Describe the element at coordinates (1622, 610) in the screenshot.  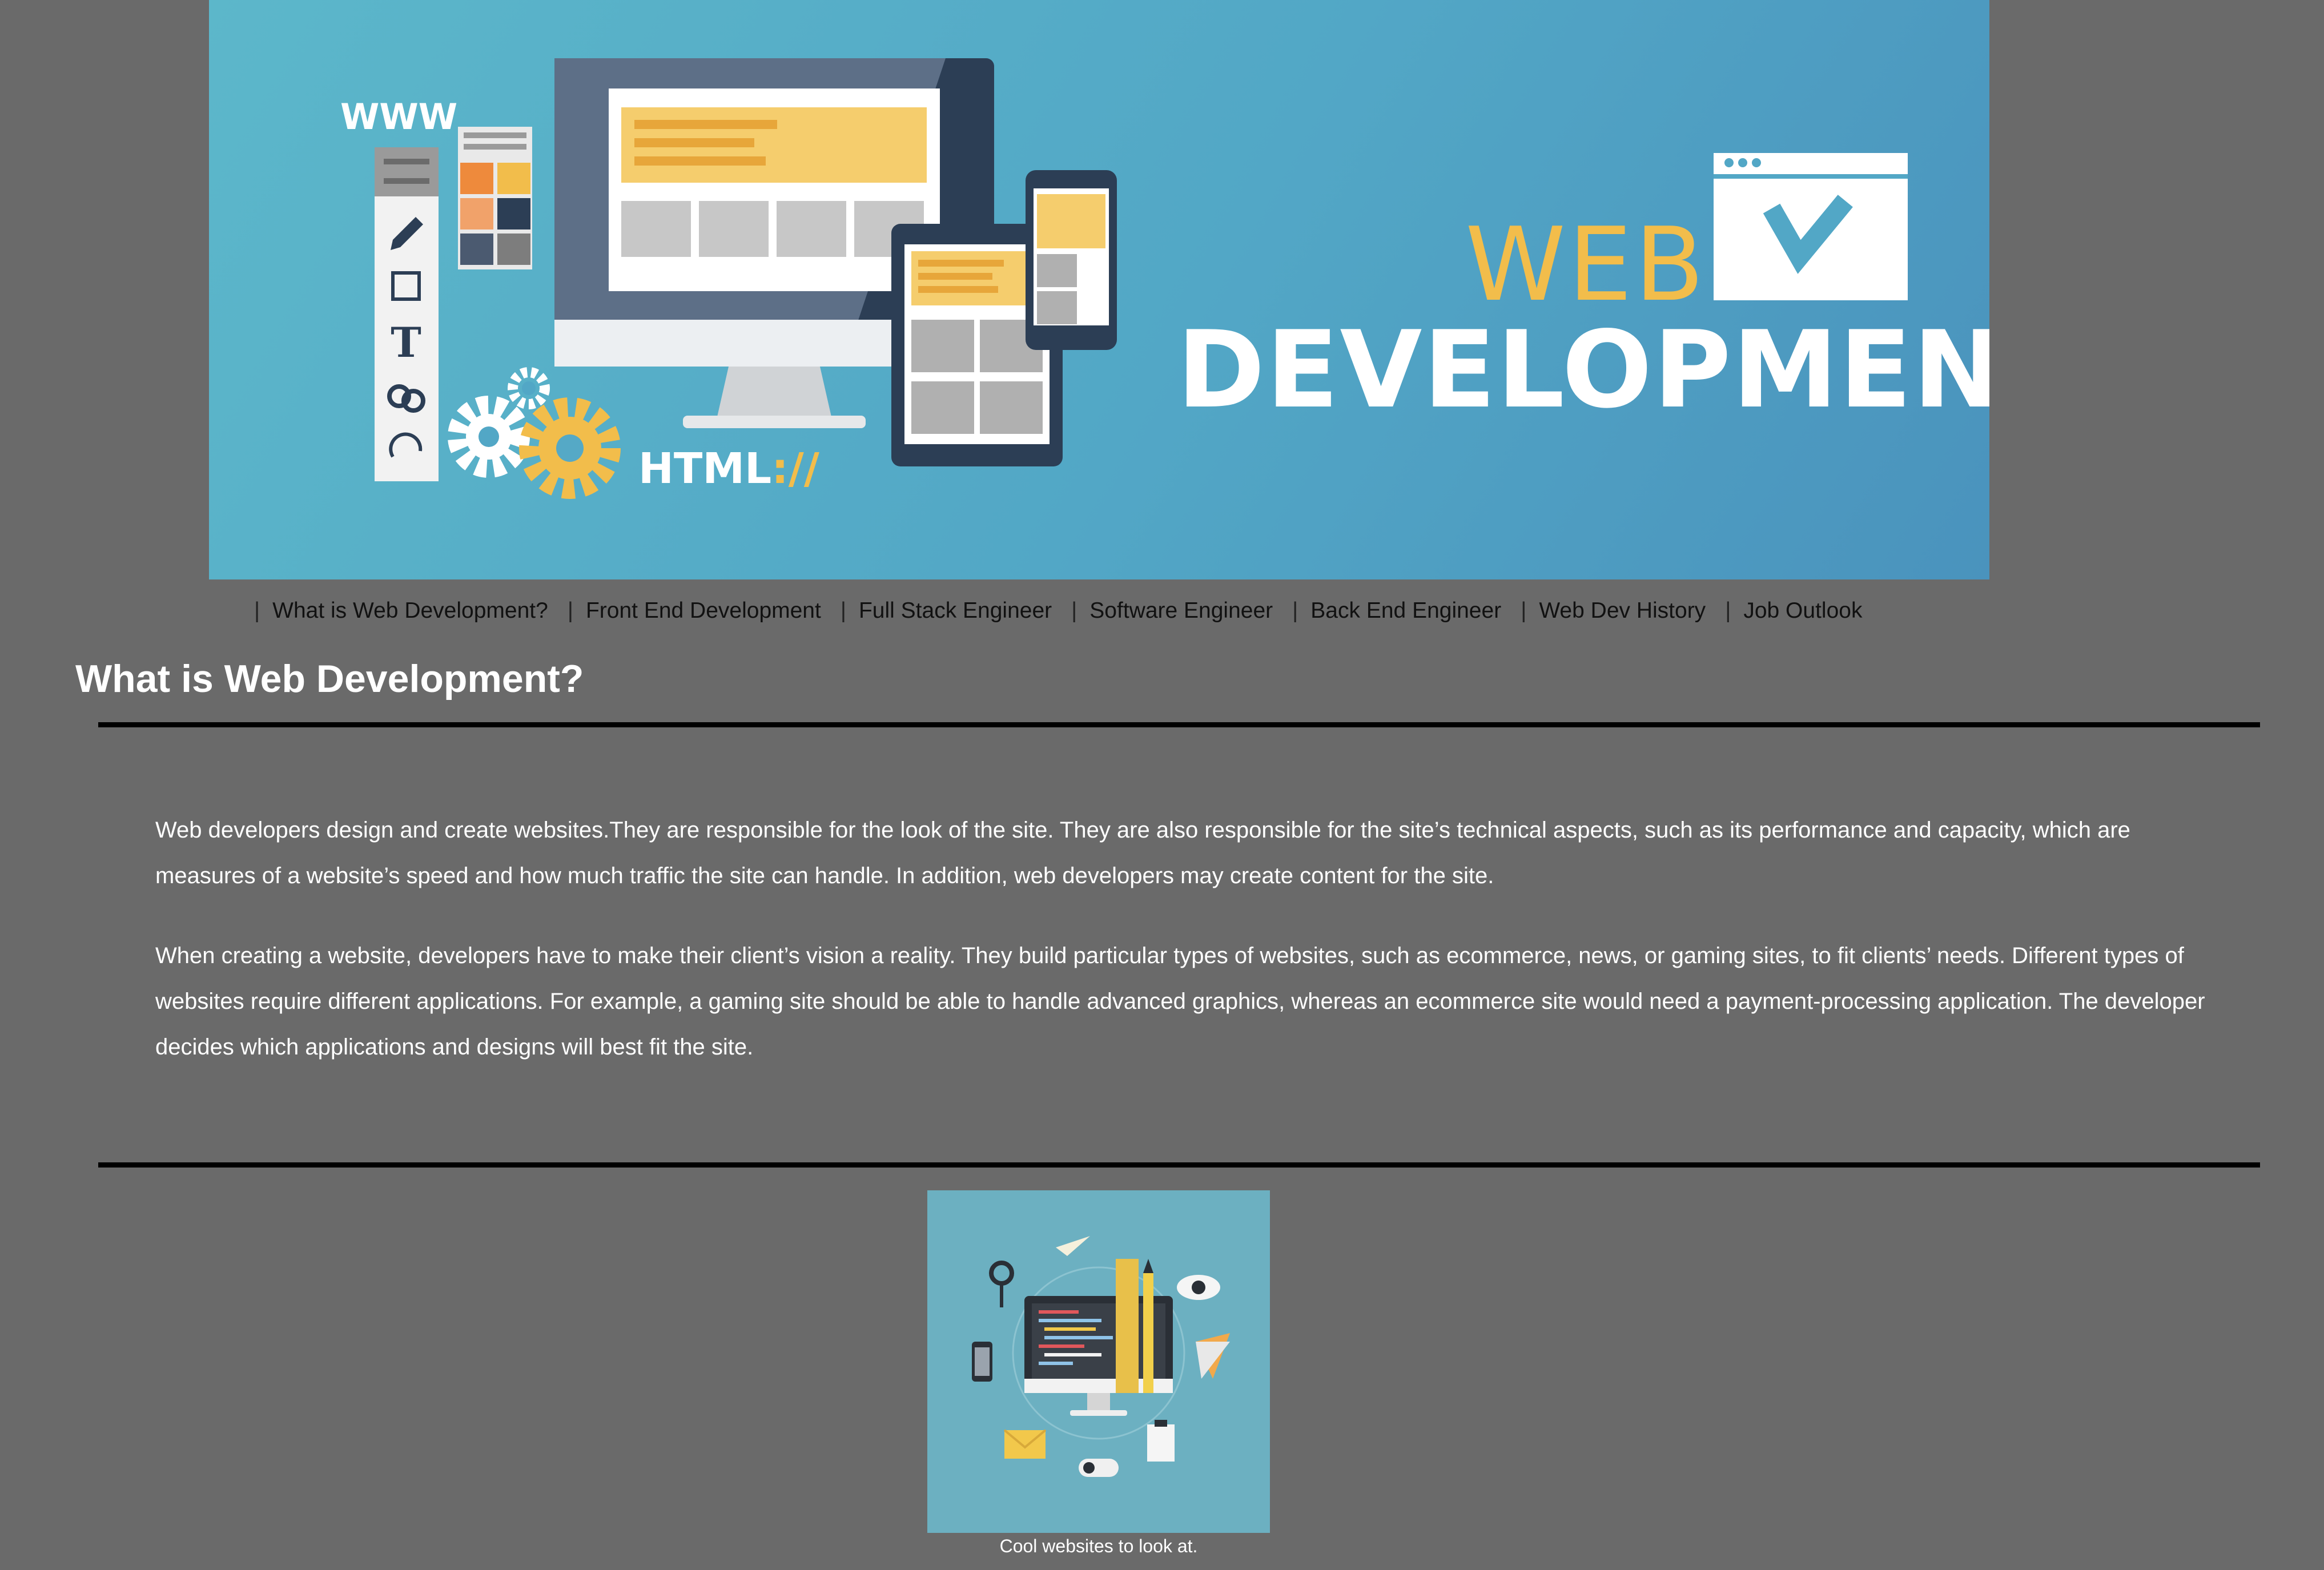
I see `nav-link-web-dev-history: Web Dev History` at that location.